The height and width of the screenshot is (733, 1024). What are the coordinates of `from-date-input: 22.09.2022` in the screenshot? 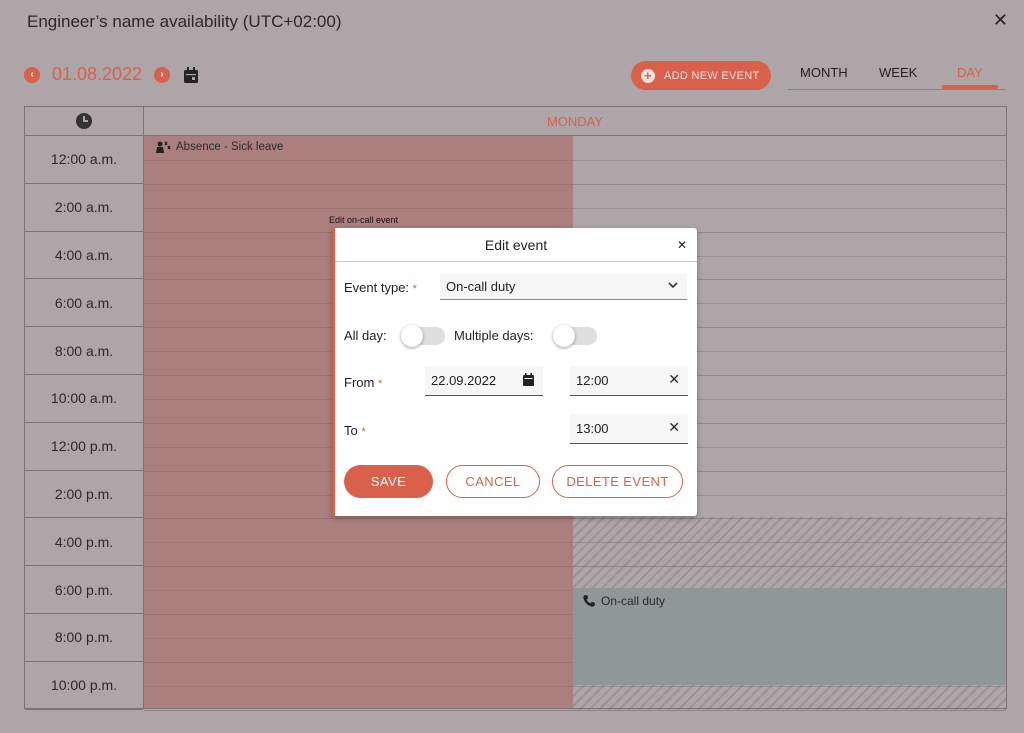 It's located at (484, 381).